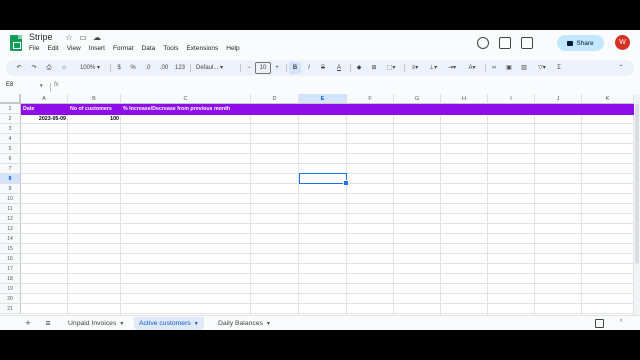 The image size is (640, 360). Describe the element at coordinates (123, 48) in the screenshot. I see `menu-format: Format` at that location.